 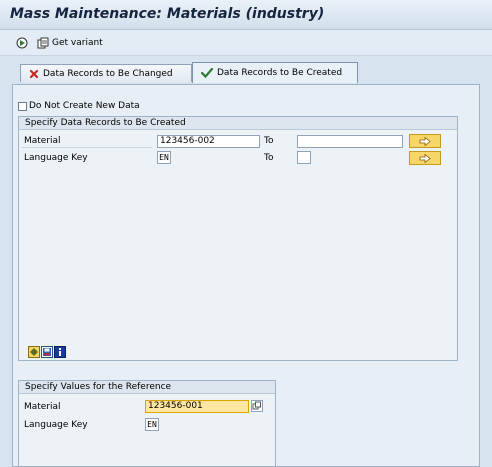 I want to click on tab-data-records-changed: Data Records to Be Changed, so click(x=106, y=73).